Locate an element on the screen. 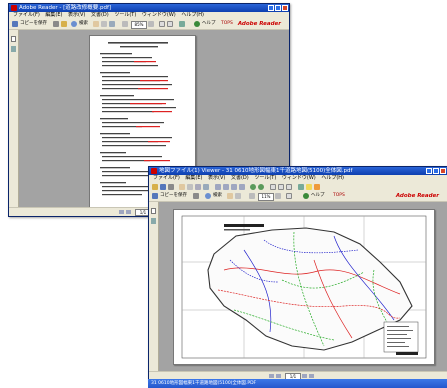 This screenshot has height=388, width=447. city-boundary is located at coordinates (310, 289).